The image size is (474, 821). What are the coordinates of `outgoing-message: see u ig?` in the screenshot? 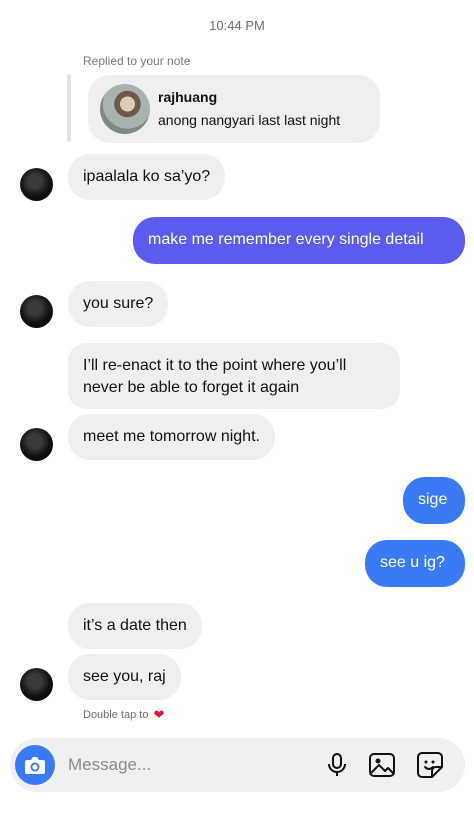 It's located at (415, 563).